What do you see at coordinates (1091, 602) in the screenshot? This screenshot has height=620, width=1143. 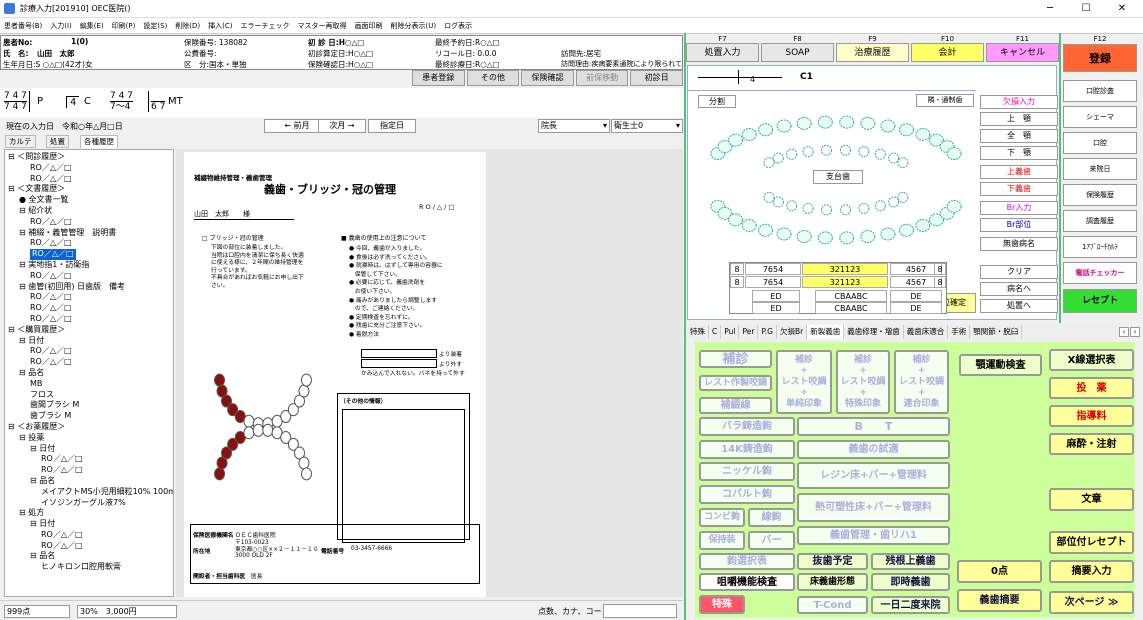 I see `next-page-button: 次ページ ≫` at bounding box center [1091, 602].